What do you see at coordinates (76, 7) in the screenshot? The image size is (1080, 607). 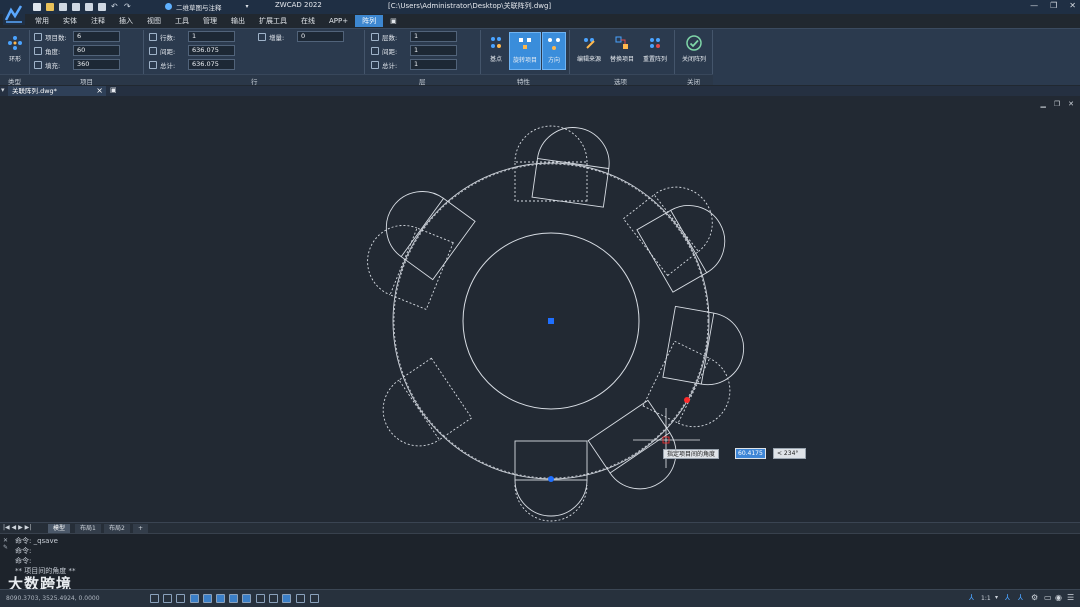 I see `save-as-icon` at bounding box center [76, 7].